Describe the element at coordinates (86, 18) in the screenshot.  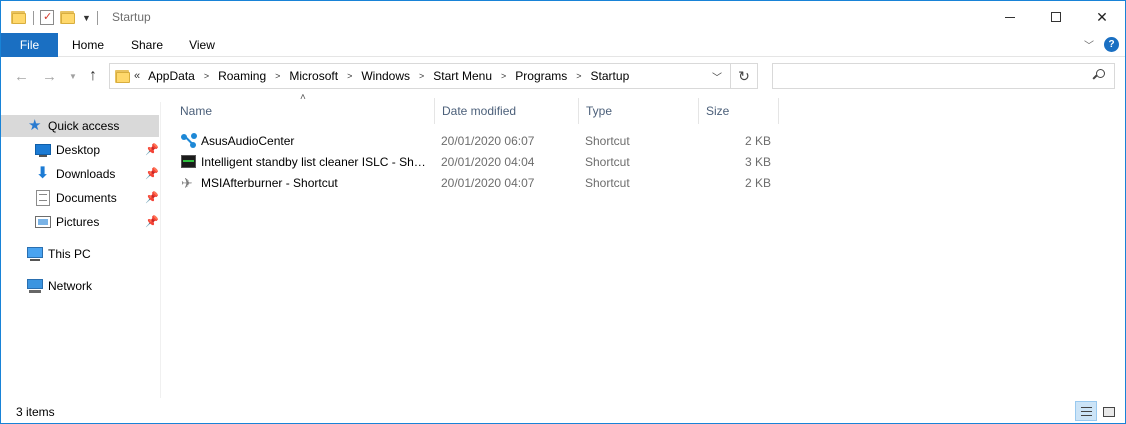
I see `customize-toolbar-dropdown-icon: ▼` at that location.